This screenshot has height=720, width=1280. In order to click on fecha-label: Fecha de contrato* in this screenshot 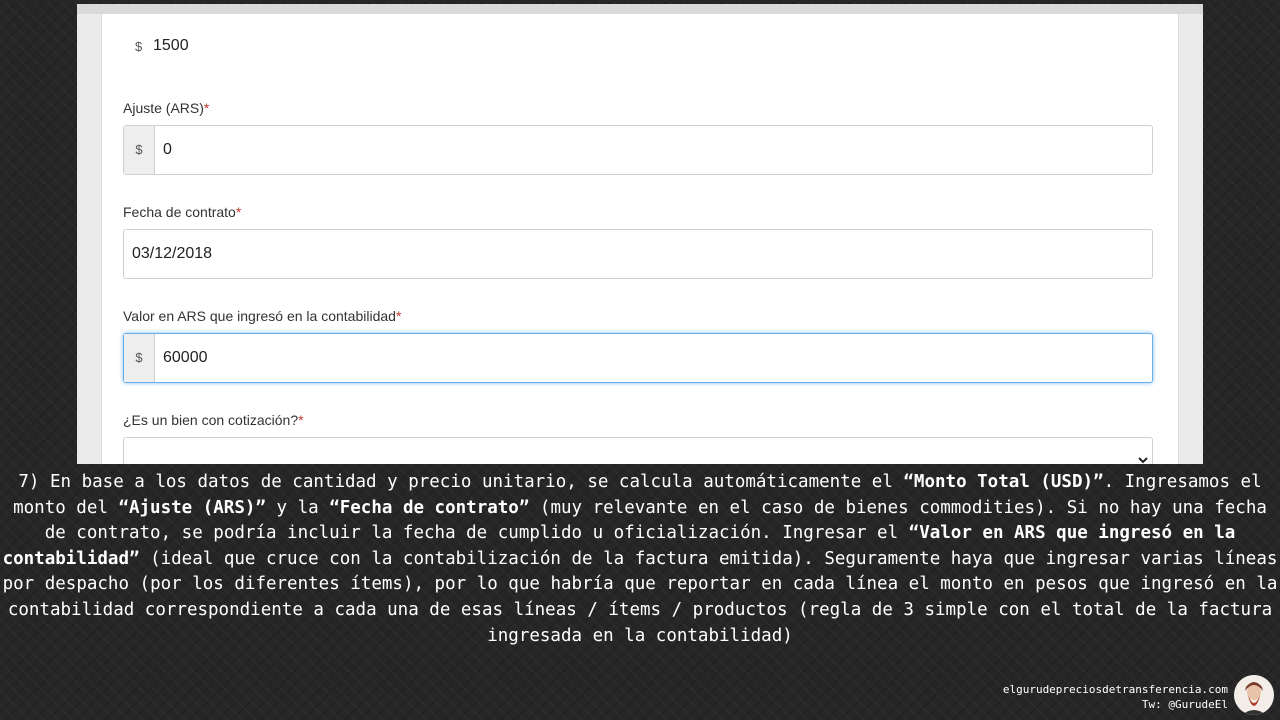, I will do `click(182, 212)`.